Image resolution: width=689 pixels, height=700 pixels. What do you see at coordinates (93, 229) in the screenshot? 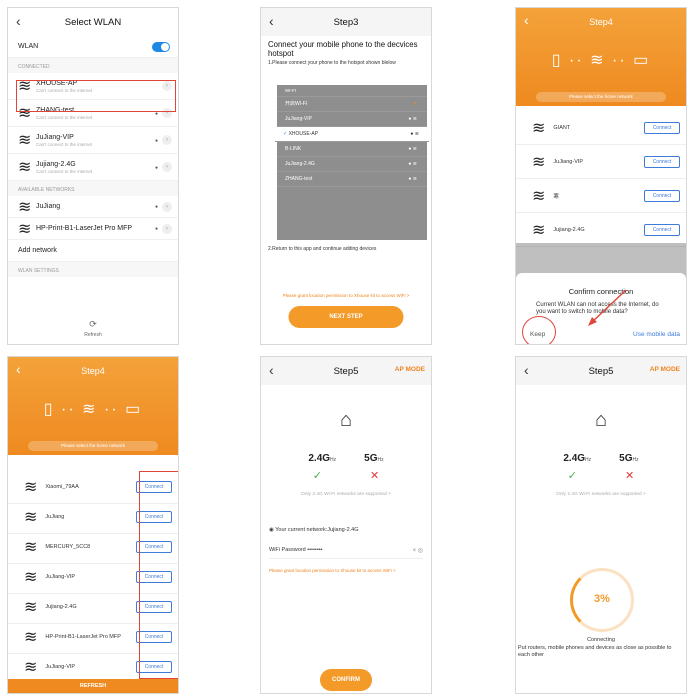
I see `network-item: ≋ HP-Print-B1-LaserJet Pro MFP ● ›` at bounding box center [93, 229].